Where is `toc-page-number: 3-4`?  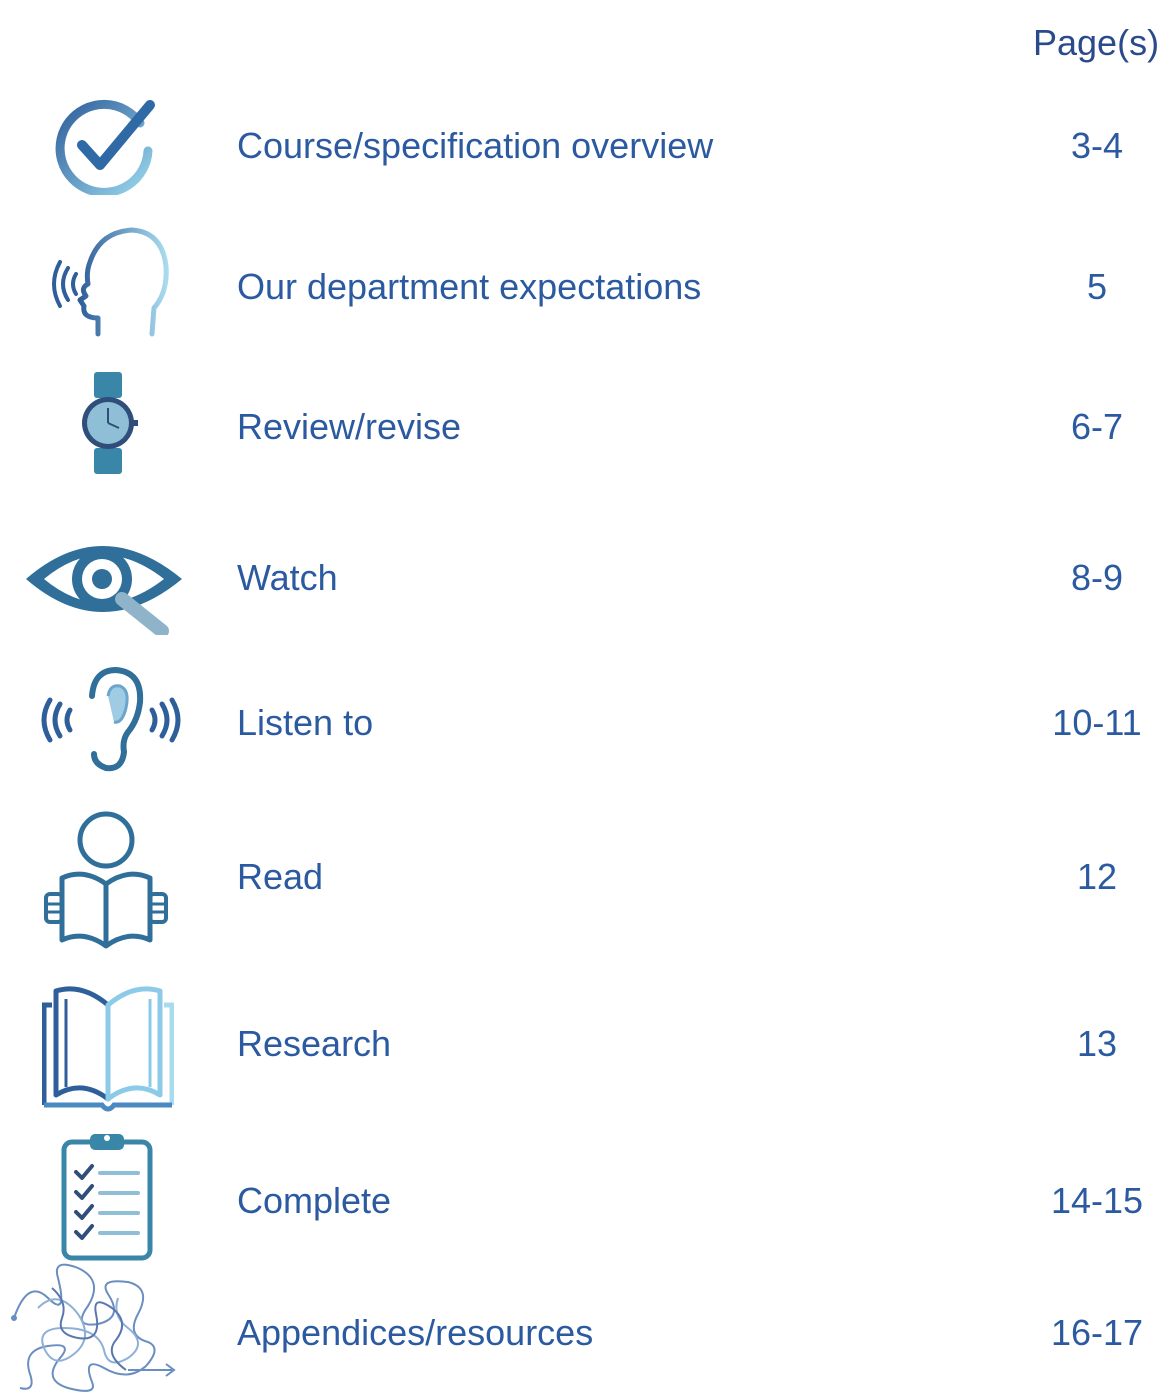
toc-page-number: 3-4 is located at coordinates (1097, 145).